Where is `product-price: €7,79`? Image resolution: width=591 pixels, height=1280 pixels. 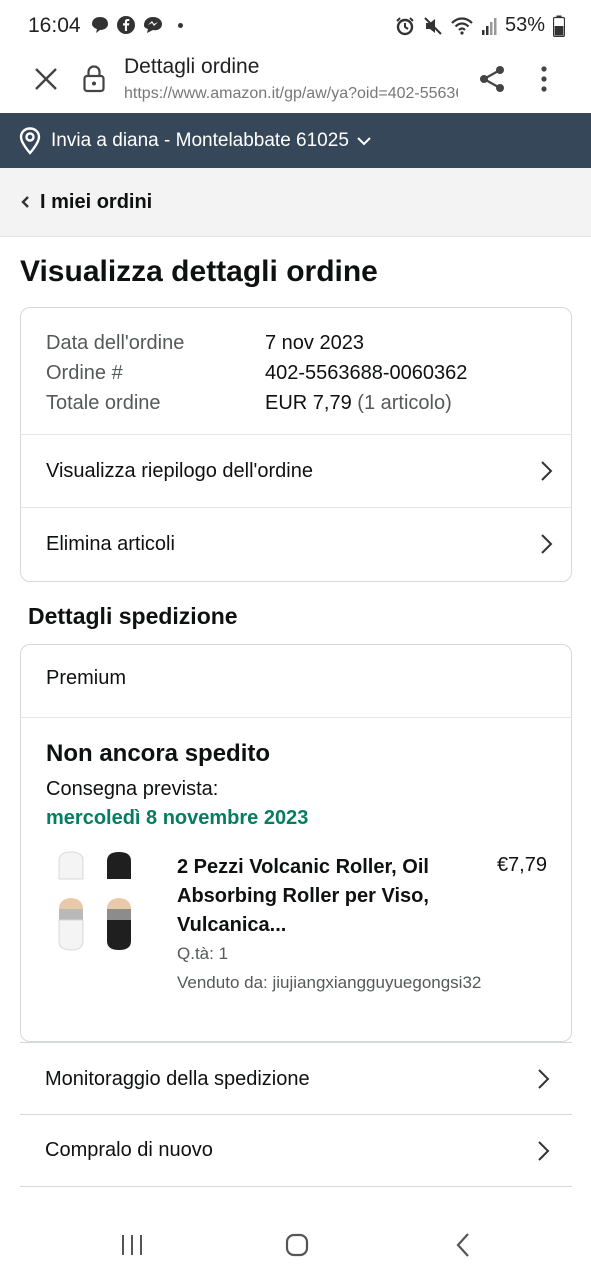 product-price: €7,79 is located at coordinates (521, 865).